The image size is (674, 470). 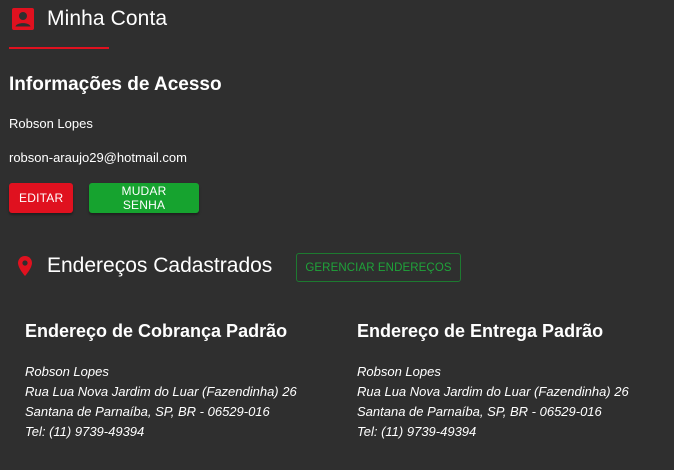 What do you see at coordinates (480, 331) in the screenshot?
I see `shipping-address-title: Endereço de Entrega Padrão` at bounding box center [480, 331].